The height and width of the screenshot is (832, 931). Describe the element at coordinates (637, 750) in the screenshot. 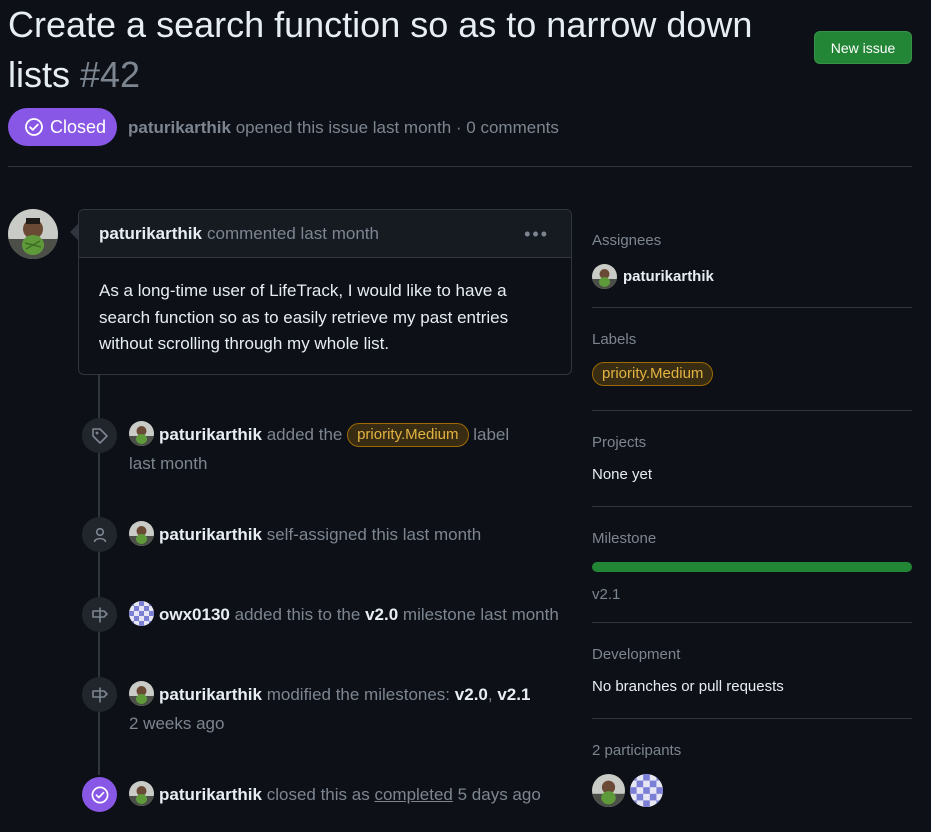

I see `participants-heading: 2 participants` at that location.